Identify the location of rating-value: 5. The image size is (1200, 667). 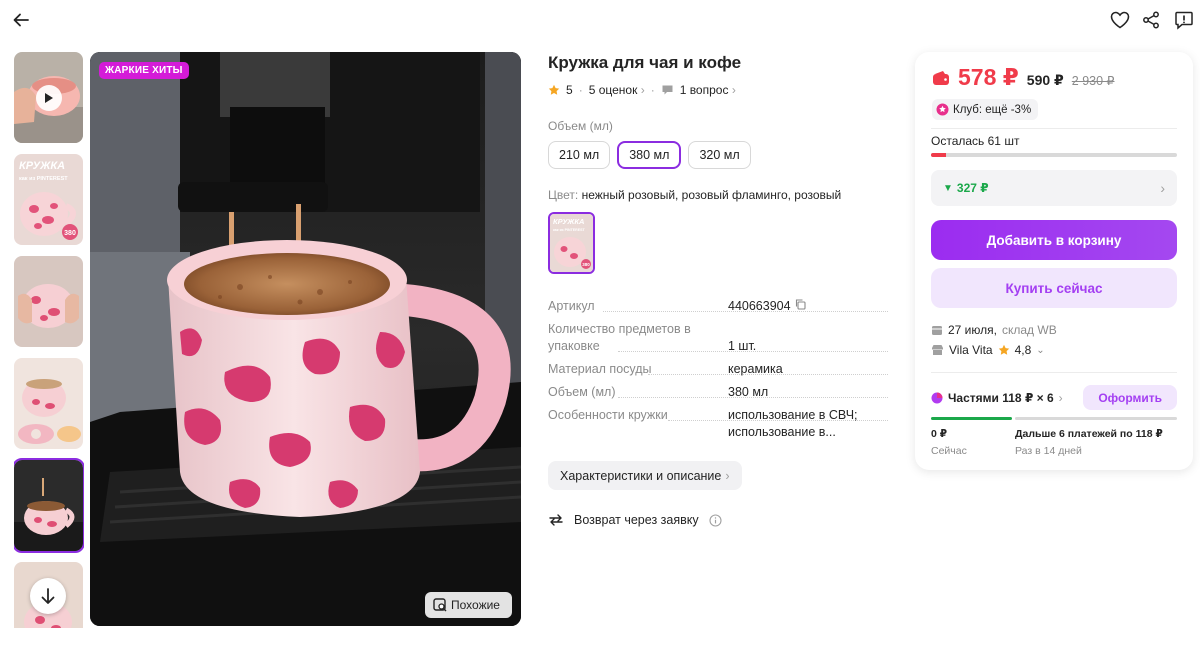
(569, 90).